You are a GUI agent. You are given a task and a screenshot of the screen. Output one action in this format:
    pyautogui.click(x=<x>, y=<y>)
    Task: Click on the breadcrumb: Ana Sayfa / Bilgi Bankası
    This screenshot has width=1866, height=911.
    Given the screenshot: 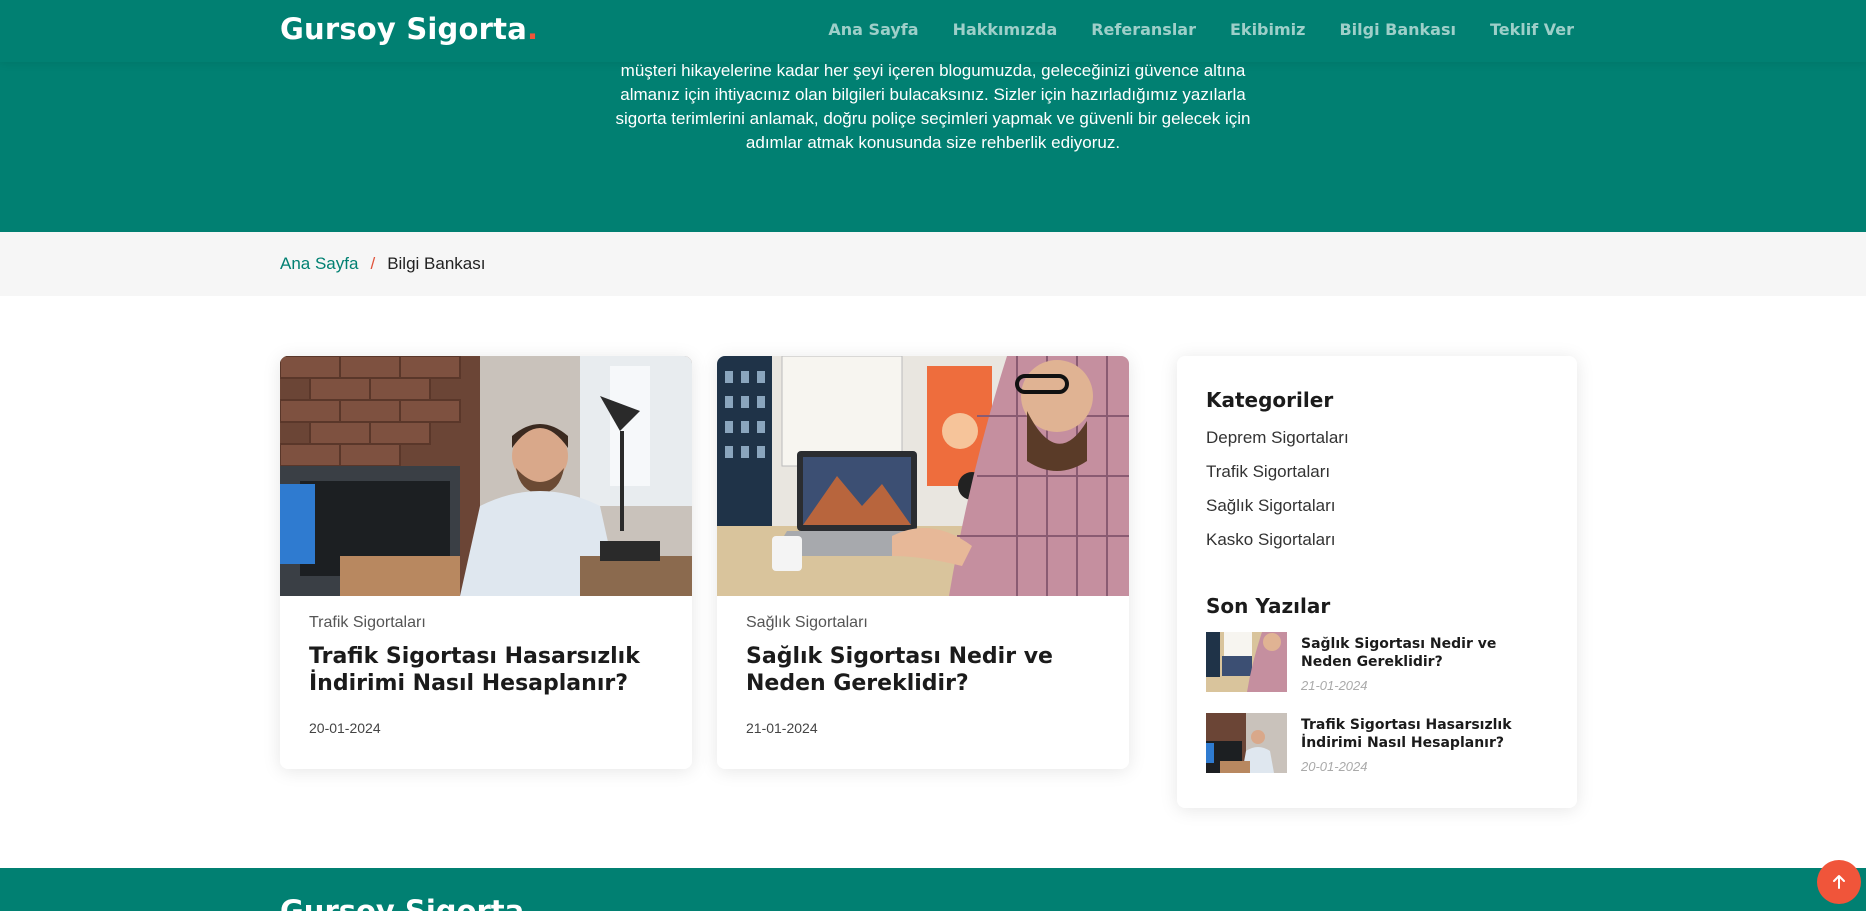 What is the action you would take?
    pyautogui.click(x=382, y=264)
    